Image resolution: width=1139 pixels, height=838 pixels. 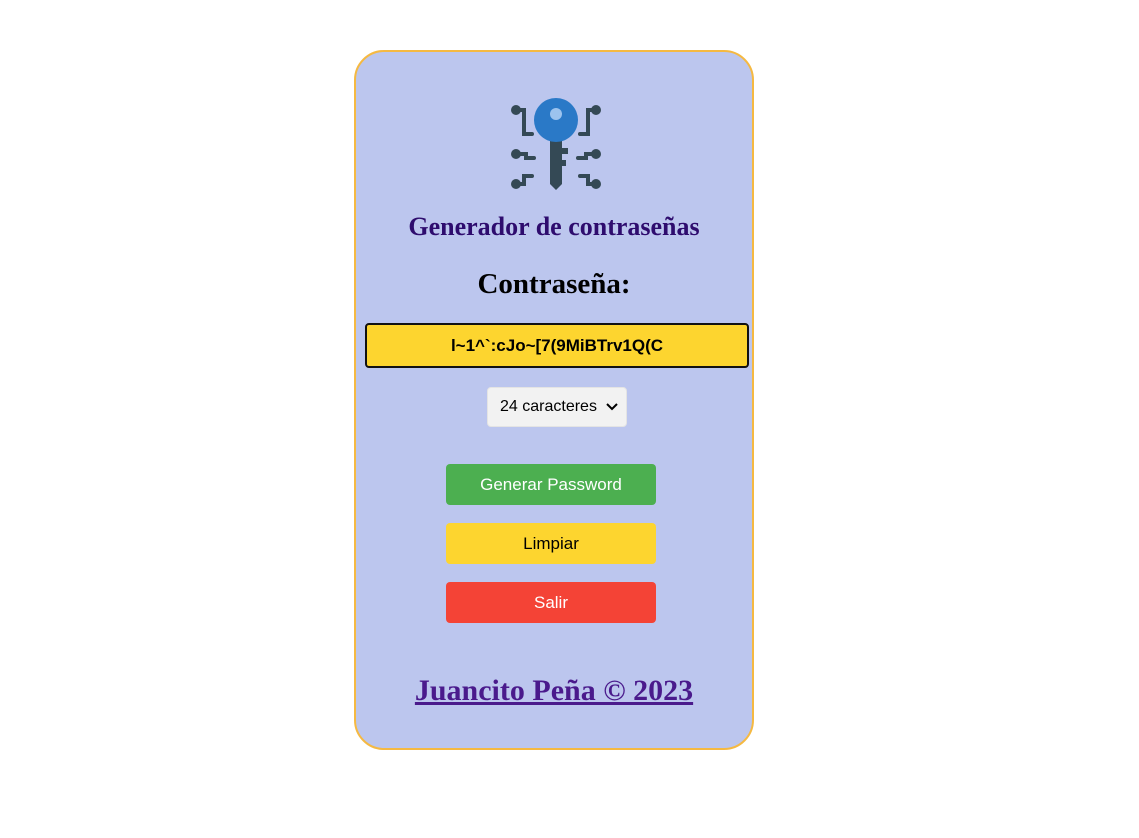 What do you see at coordinates (557, 345) in the screenshot?
I see `password-output: l~1^`:cJo~[7(9MiBTrv1Q(C` at bounding box center [557, 345].